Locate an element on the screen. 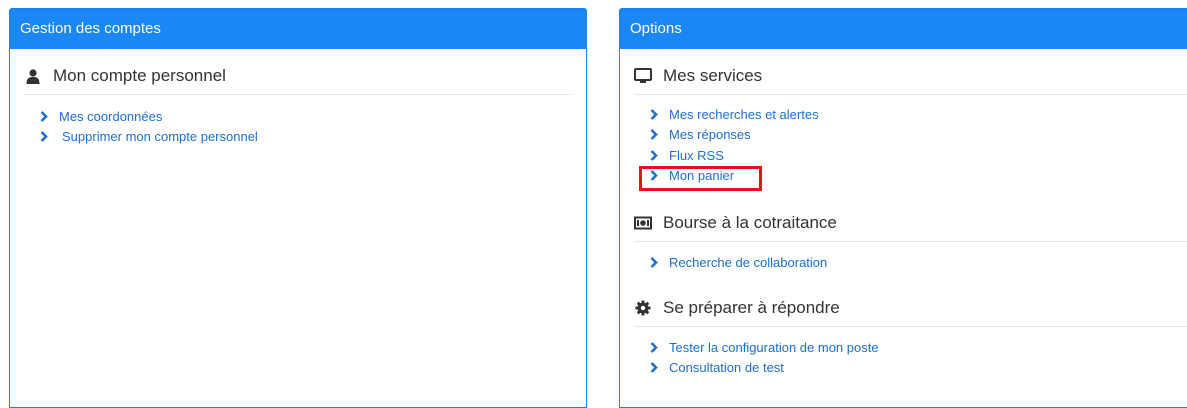 Image resolution: width=1187 pixels, height=408 pixels. link-label: Tester la configuration de mon poste is located at coordinates (774, 347).